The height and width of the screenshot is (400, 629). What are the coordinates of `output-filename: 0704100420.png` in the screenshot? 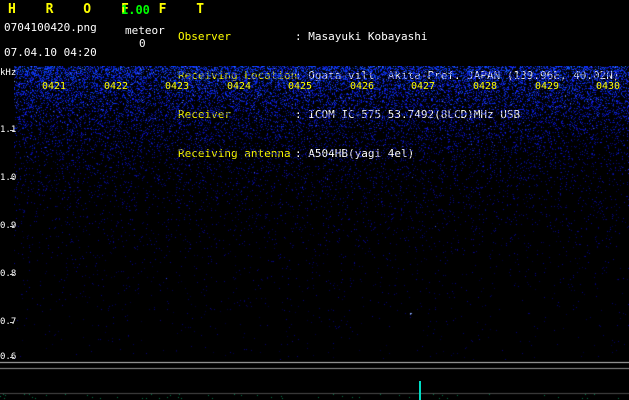 It's located at (50, 27).